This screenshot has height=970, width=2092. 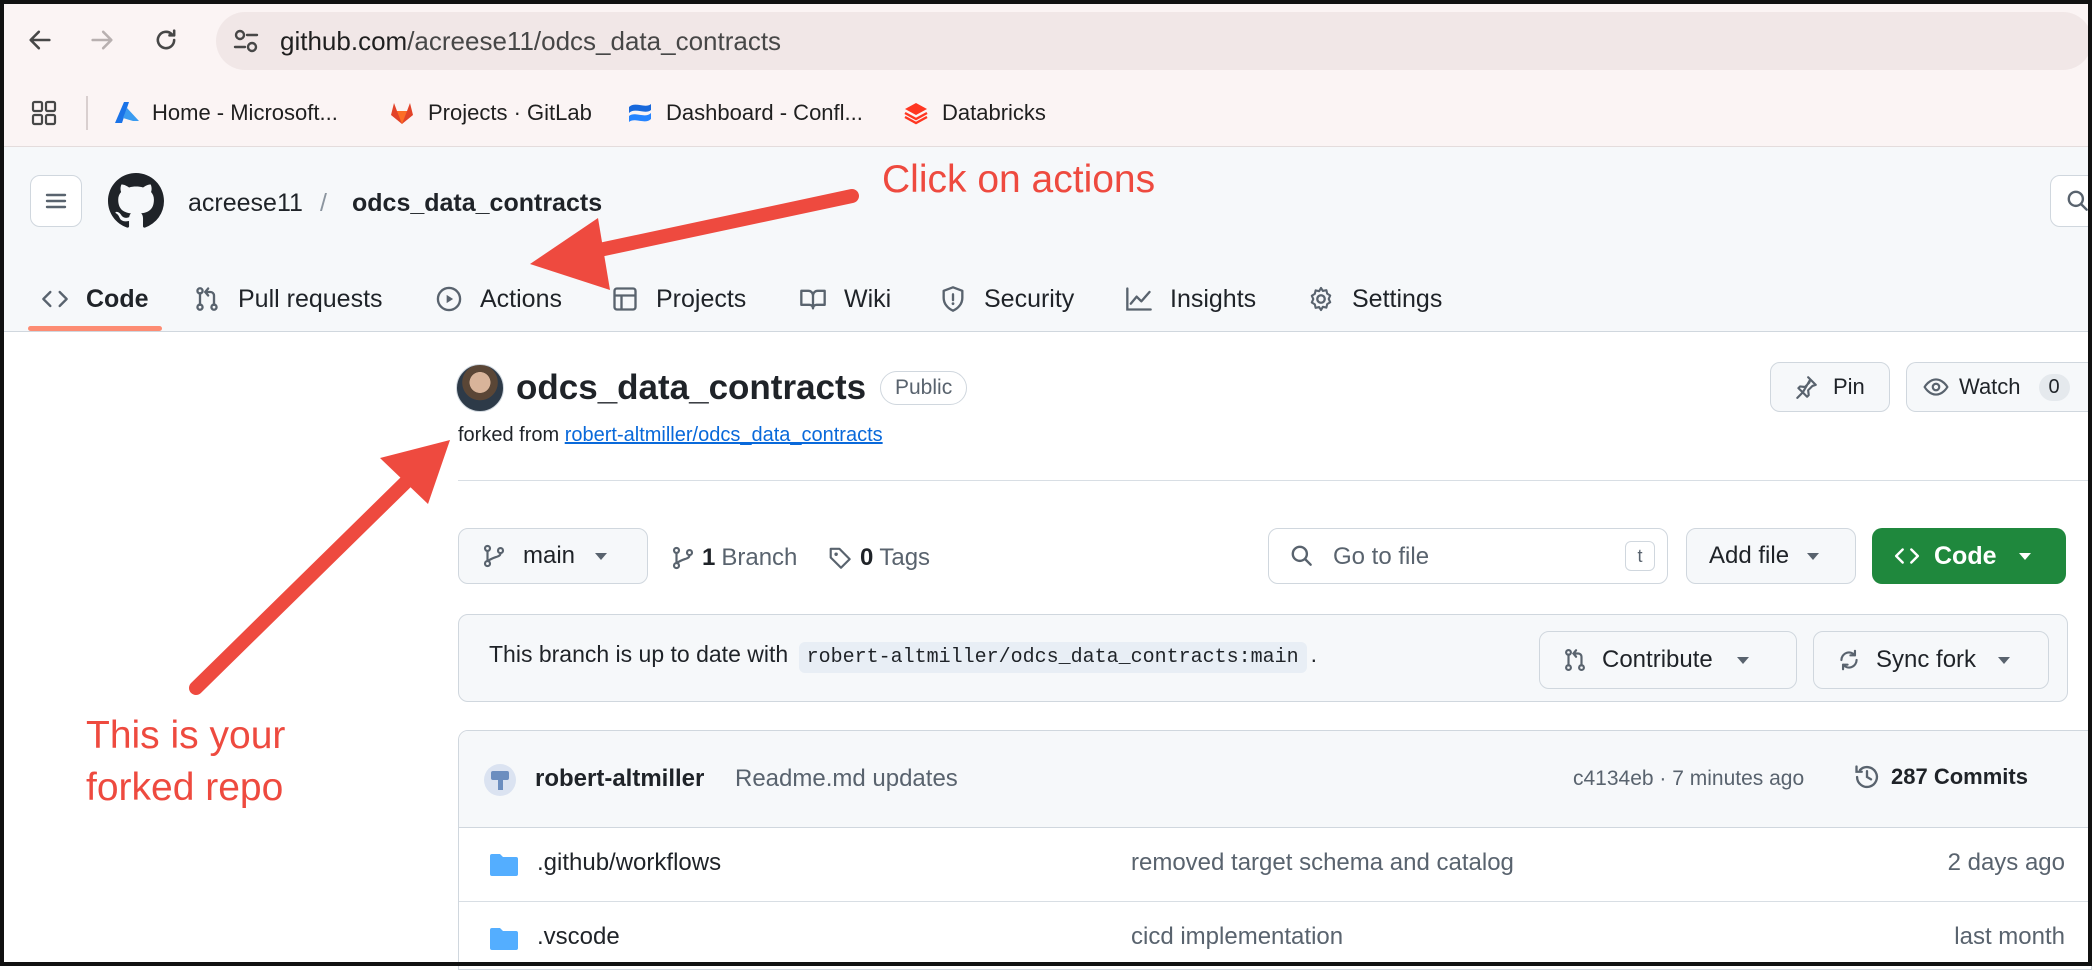 What do you see at coordinates (840, 558) in the screenshot?
I see `tag-icon` at bounding box center [840, 558].